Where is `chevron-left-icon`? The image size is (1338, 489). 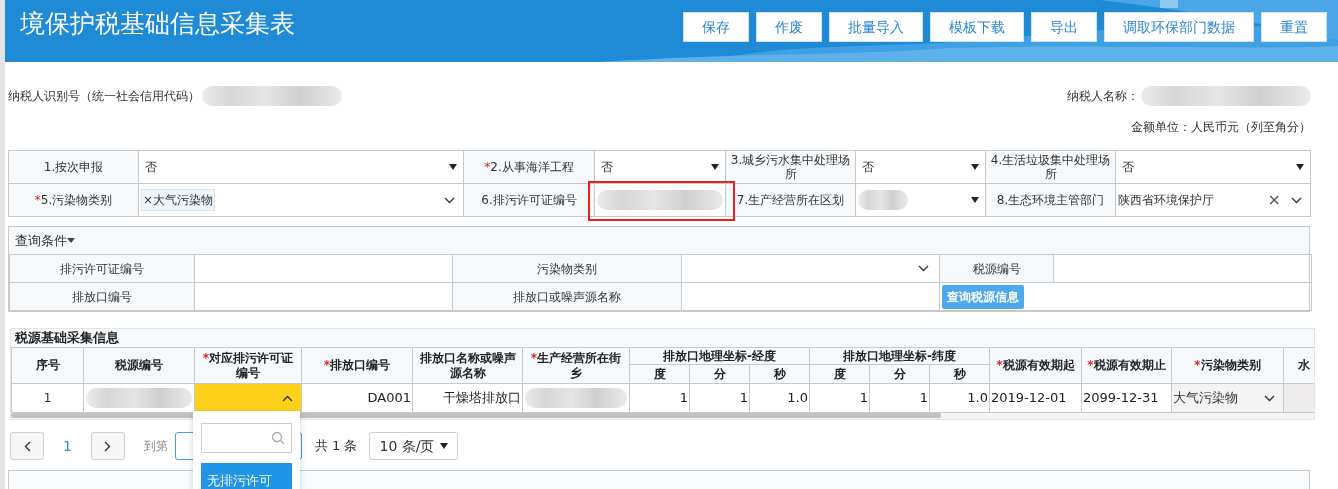 chevron-left-icon is located at coordinates (27, 446).